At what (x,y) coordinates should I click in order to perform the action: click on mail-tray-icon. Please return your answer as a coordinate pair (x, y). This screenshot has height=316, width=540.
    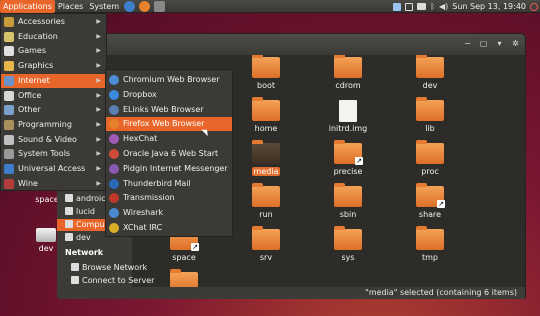
    Looking at the image, I should click on (422, 6).